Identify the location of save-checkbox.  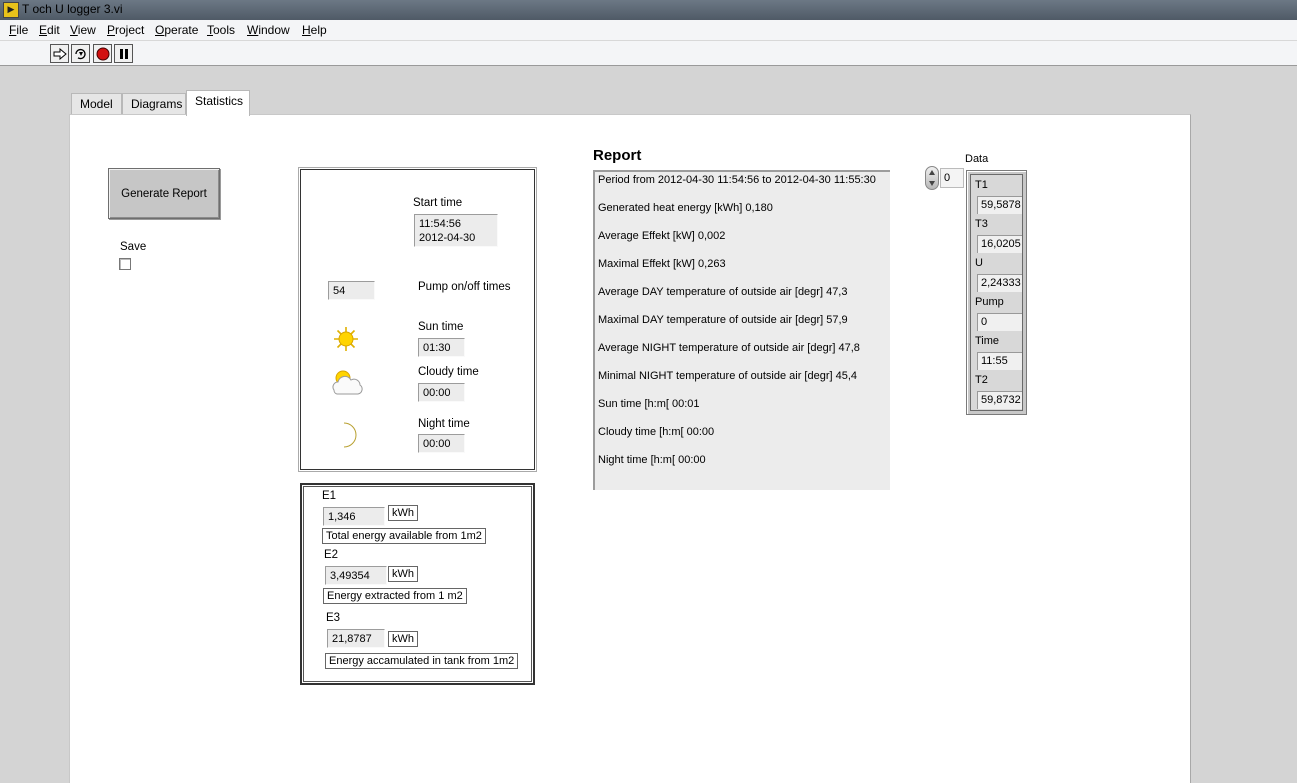
(125, 264).